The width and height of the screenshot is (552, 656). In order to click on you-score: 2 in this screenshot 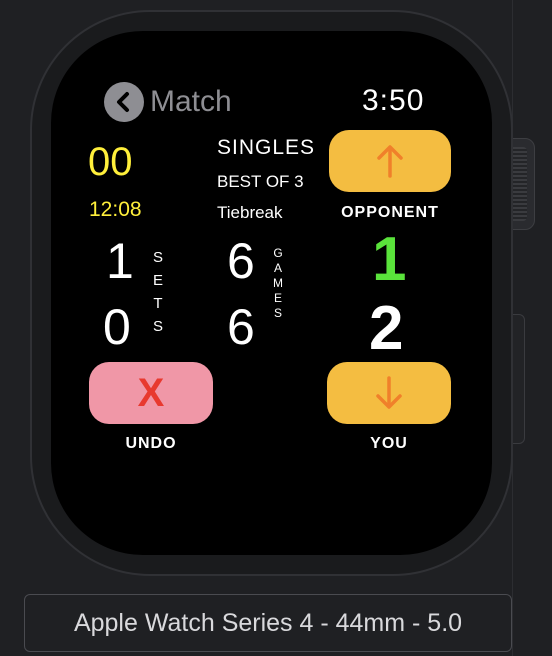, I will do `click(386, 328)`.